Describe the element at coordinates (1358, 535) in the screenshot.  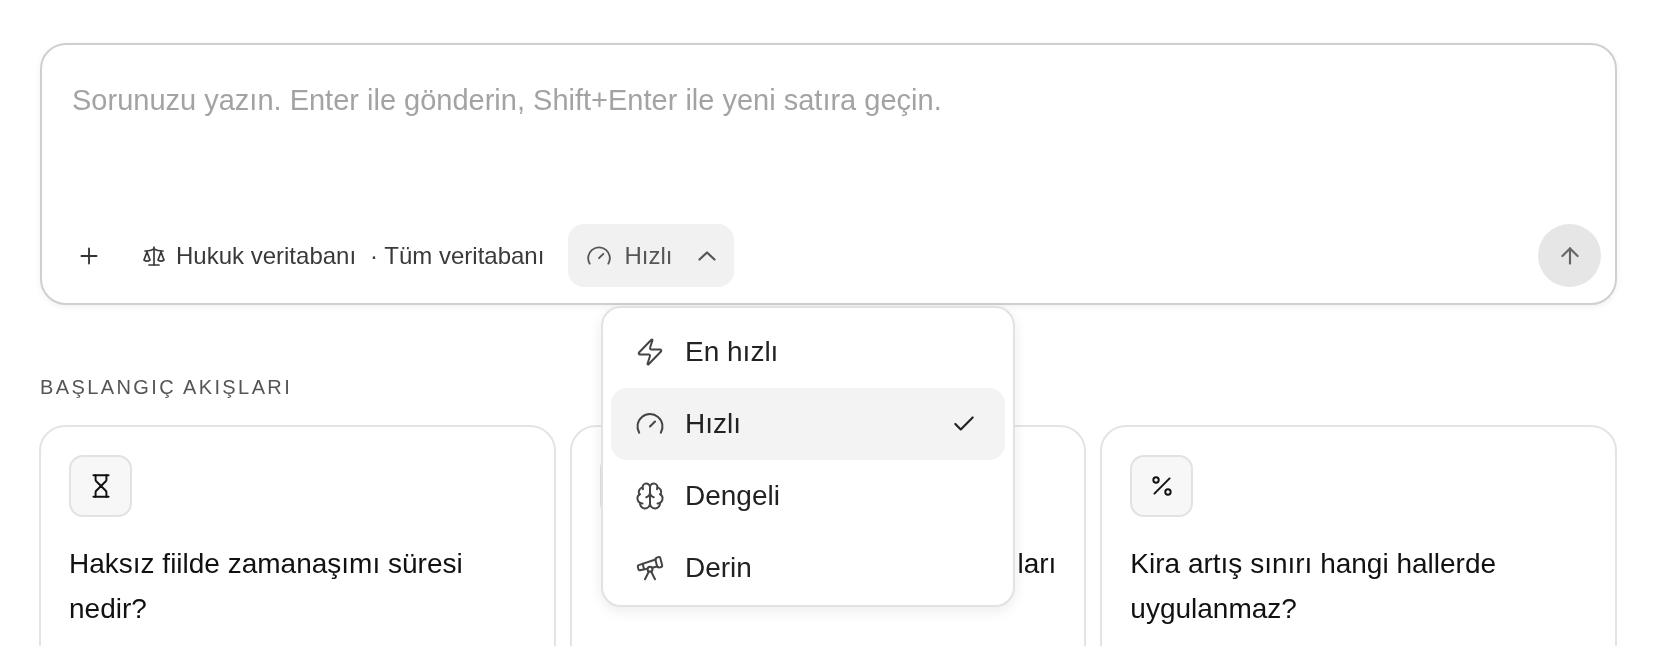
I see `starter-card: Kira artış sınırı hangi hallerde uygulanmaz?` at that location.